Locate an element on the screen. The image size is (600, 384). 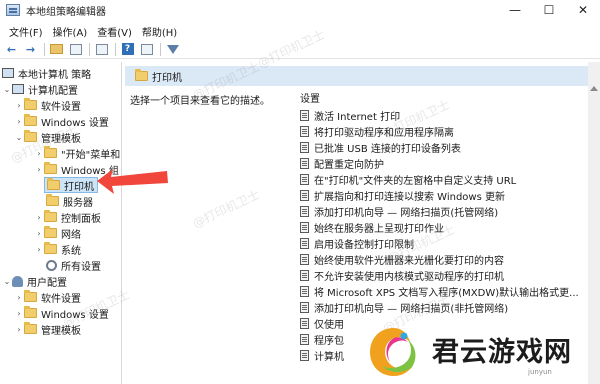
policy-setting-row: 扩展指向和打印连接以搜索 Windows 更新 is located at coordinates (402, 195).